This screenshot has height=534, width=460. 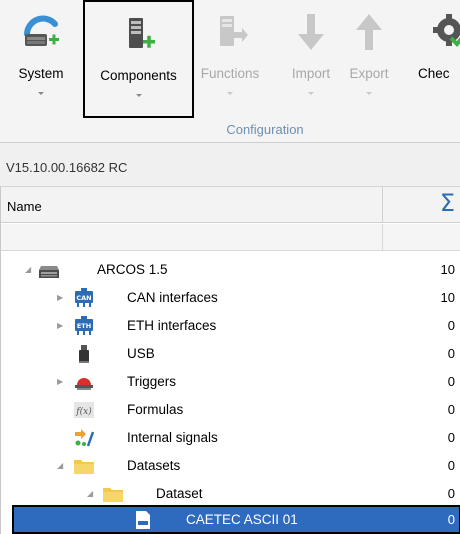 I want to click on system-add-icon, so click(x=41, y=30).